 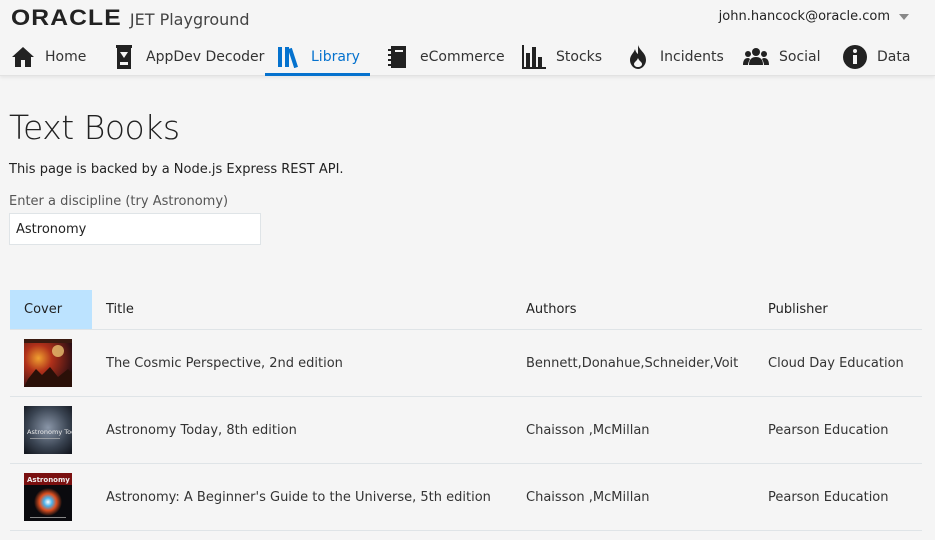 I want to click on cover-text: Astronomy, so click(x=48, y=480).